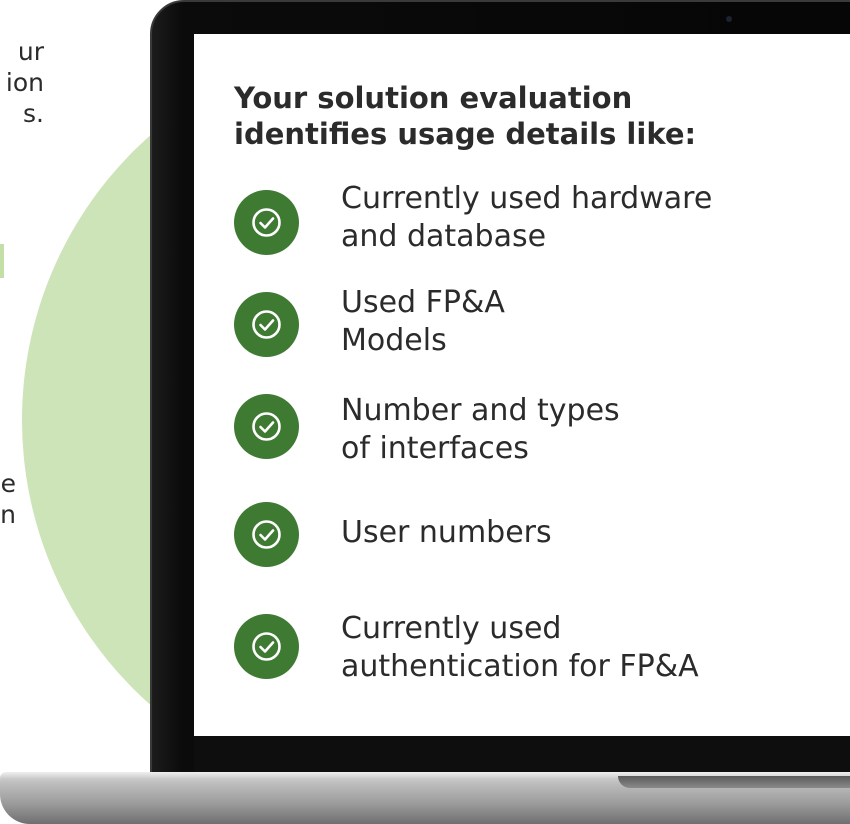 The image size is (850, 824). Describe the element at coordinates (451, 628) in the screenshot. I see `usage-detail-line: Currently used` at that location.